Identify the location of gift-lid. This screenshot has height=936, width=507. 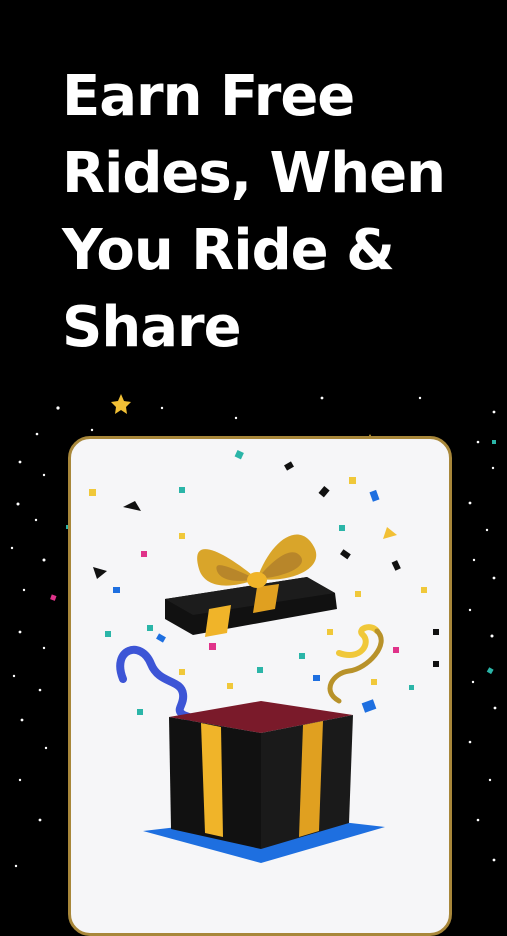
(251, 585).